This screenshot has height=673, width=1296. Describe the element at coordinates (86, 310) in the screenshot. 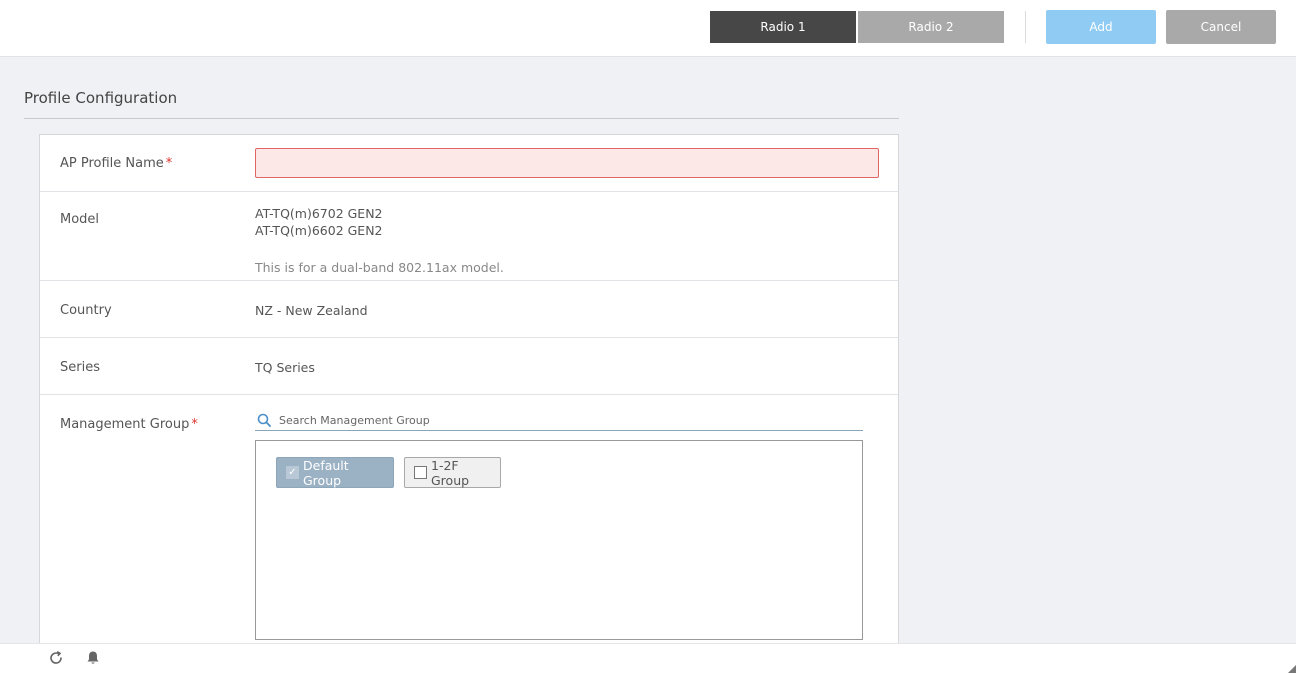

I see `country-label: Country` at that location.